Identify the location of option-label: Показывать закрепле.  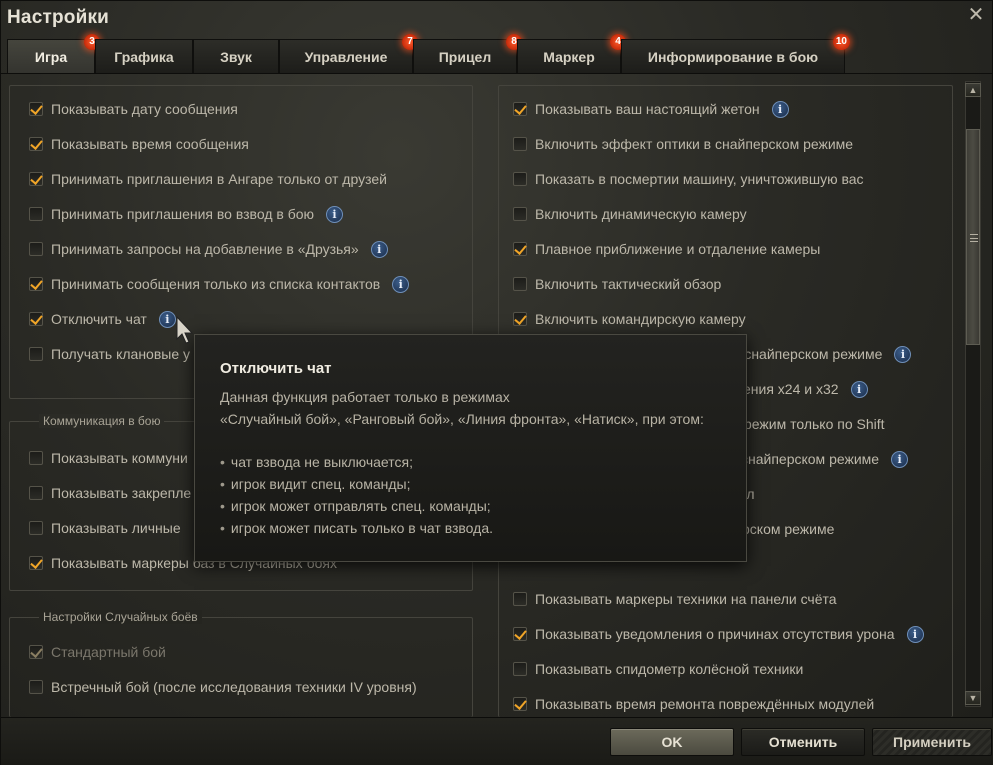
(121, 493).